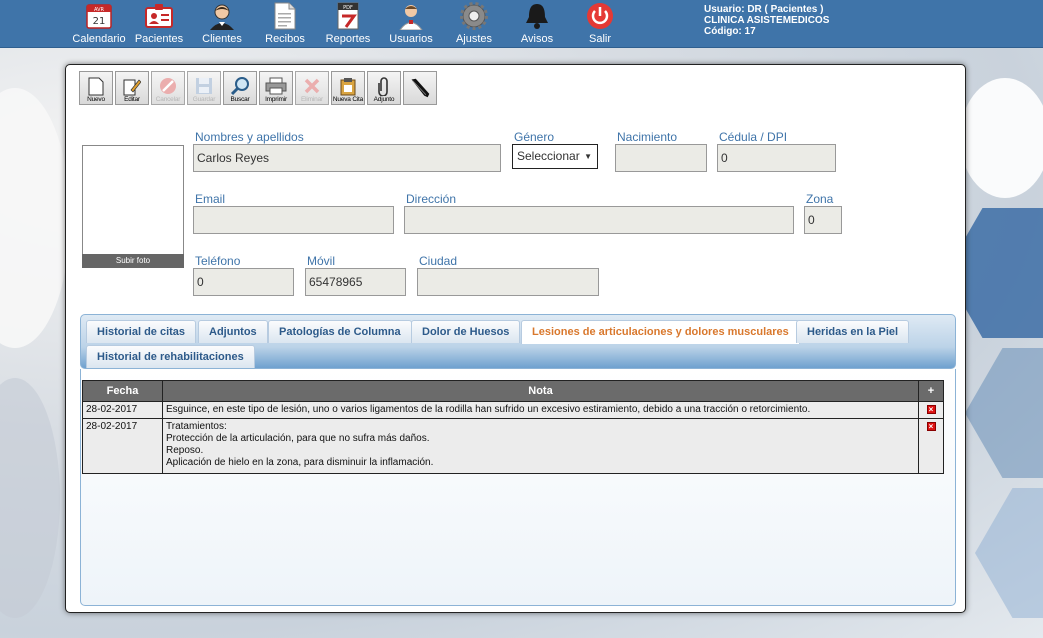  Describe the element at coordinates (599, 220) in the screenshot. I see `direccion-field` at that location.